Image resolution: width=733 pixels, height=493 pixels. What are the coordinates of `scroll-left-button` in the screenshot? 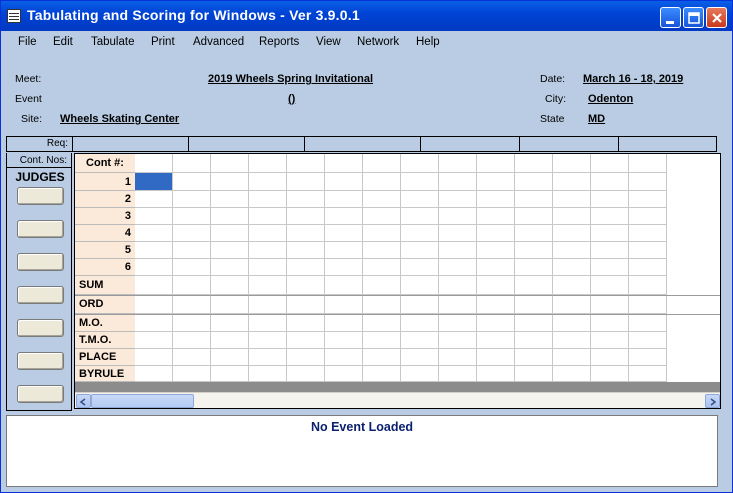 It's located at (83, 401).